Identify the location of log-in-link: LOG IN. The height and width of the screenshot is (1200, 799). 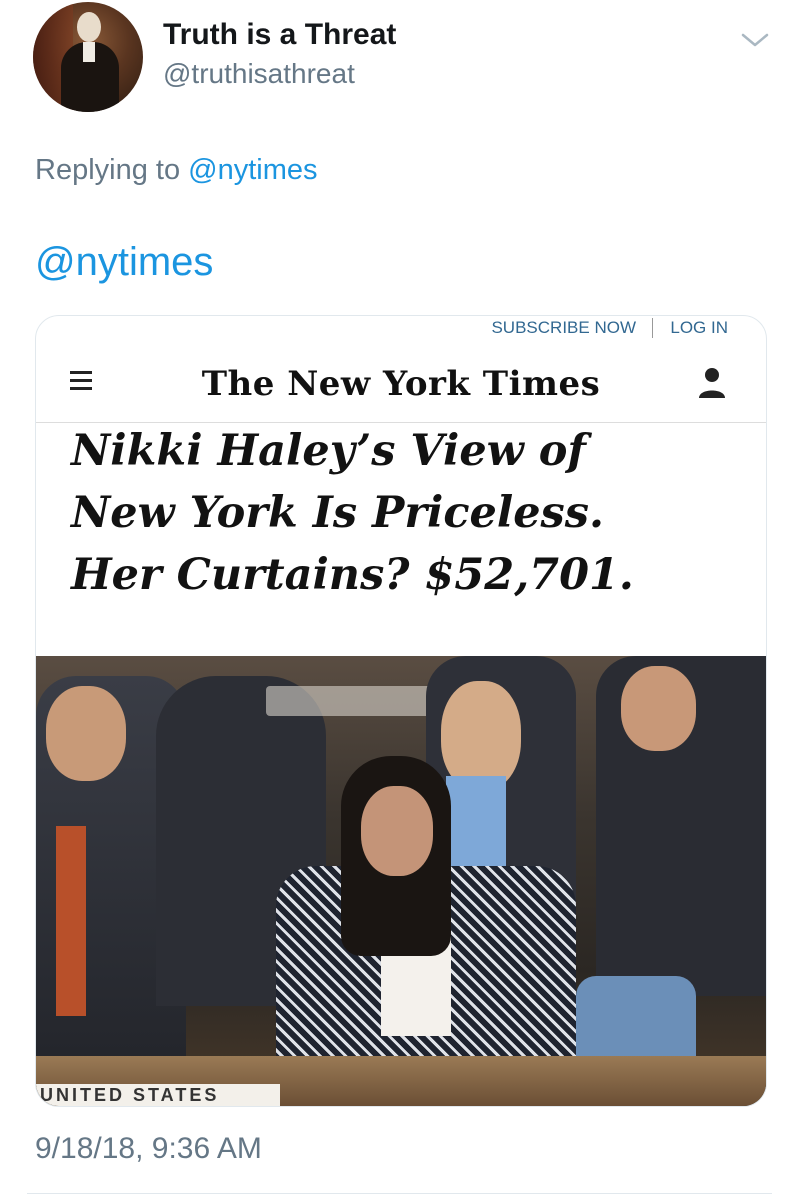
(699, 327).